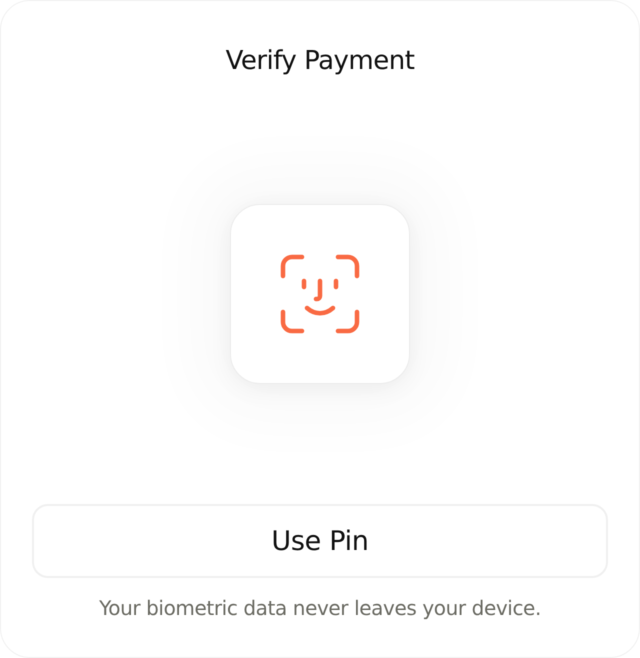 The image size is (640, 658). Describe the element at coordinates (320, 541) in the screenshot. I see `use-pin-button: Use Pin` at that location.